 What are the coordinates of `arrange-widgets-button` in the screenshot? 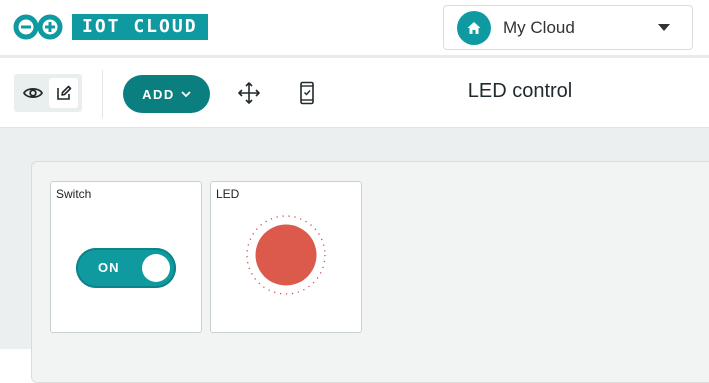 It's located at (249, 93).